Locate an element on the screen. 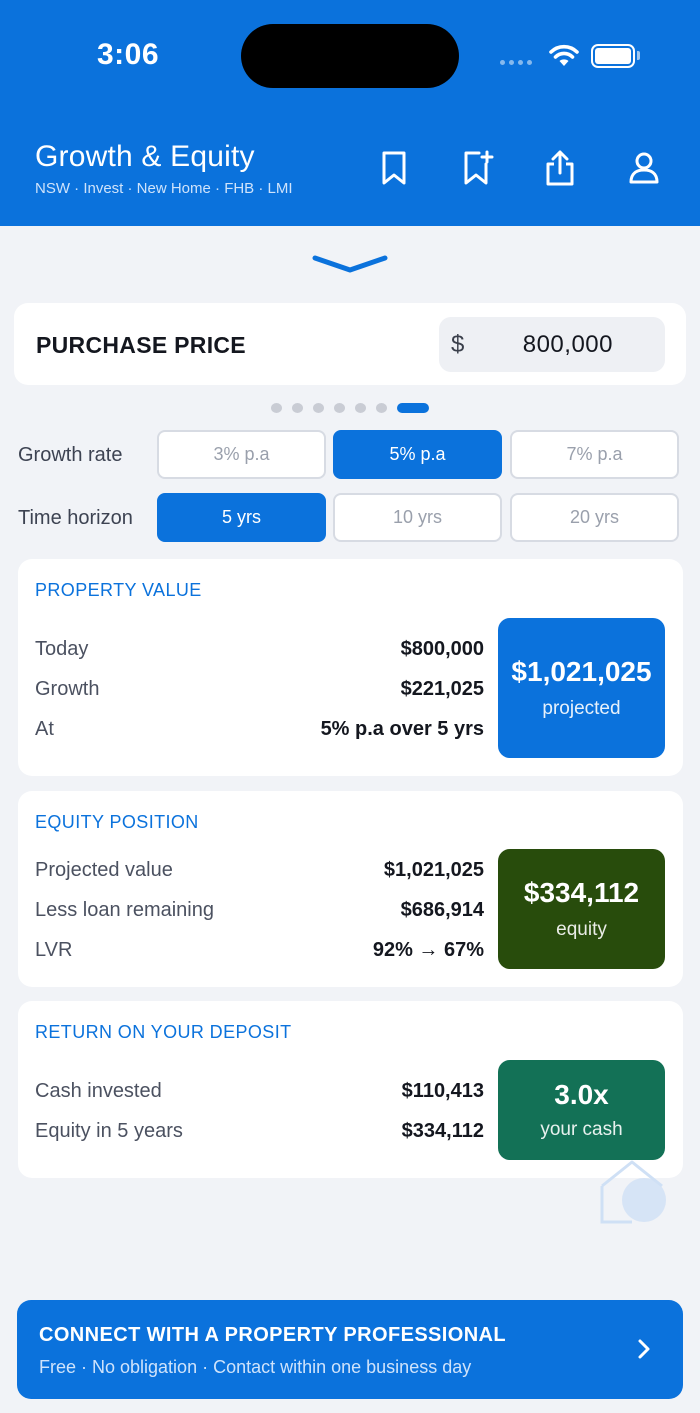  share-icon is located at coordinates (560, 168).